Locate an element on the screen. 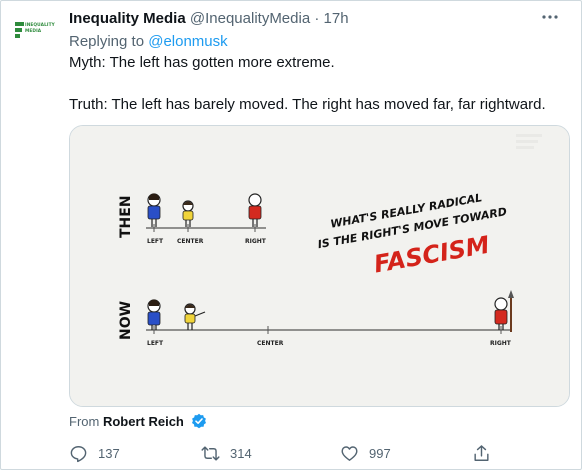  reply-button: 137 is located at coordinates (94, 453).